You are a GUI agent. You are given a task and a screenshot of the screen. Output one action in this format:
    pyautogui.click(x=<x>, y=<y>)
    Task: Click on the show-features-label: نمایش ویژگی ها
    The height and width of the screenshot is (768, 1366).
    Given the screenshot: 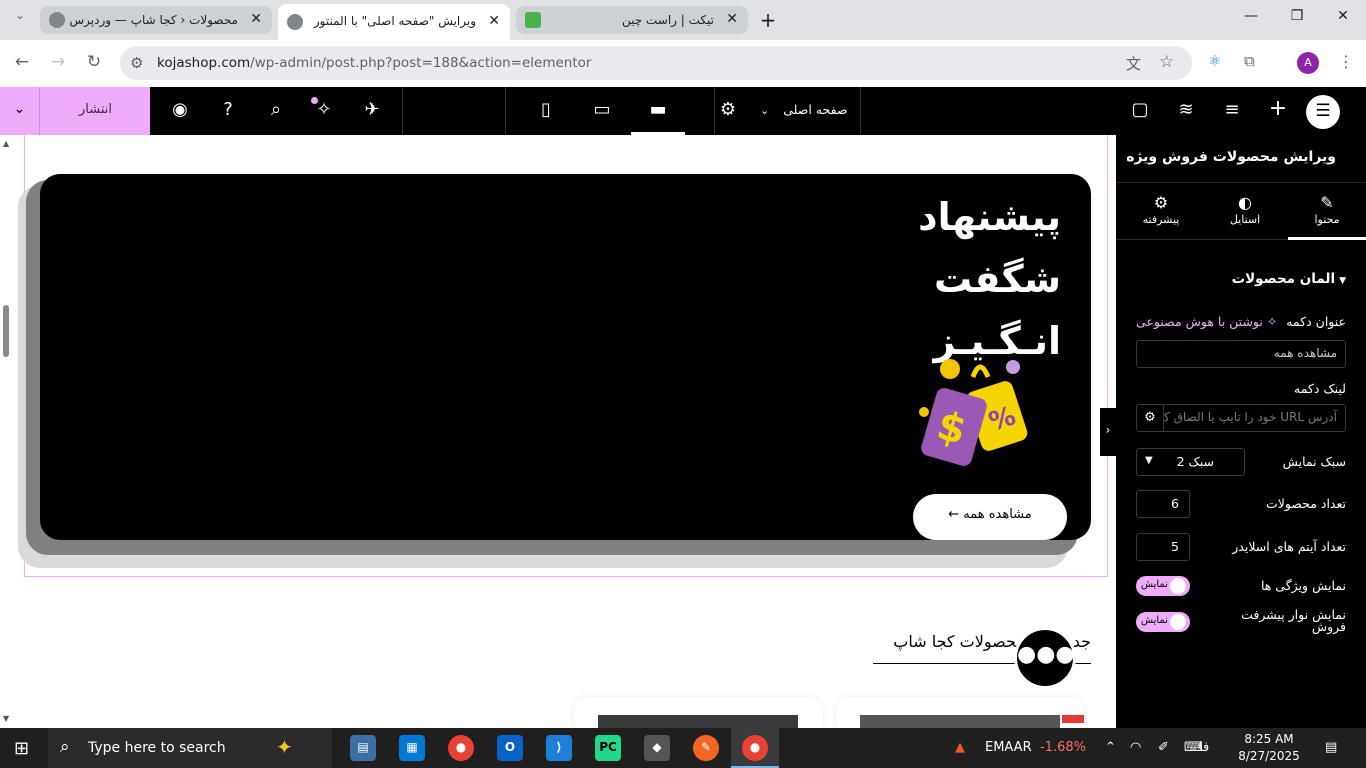 What is the action you would take?
    pyautogui.click(x=1303, y=585)
    